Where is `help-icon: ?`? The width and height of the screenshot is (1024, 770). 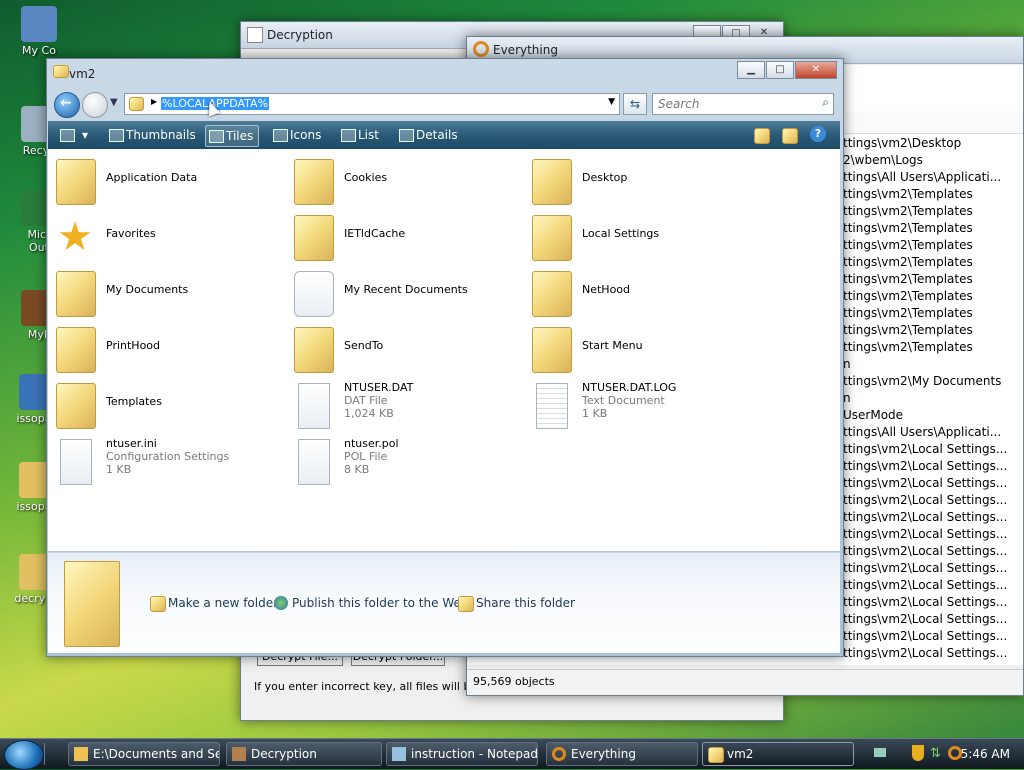
help-icon: ? is located at coordinates (818, 134).